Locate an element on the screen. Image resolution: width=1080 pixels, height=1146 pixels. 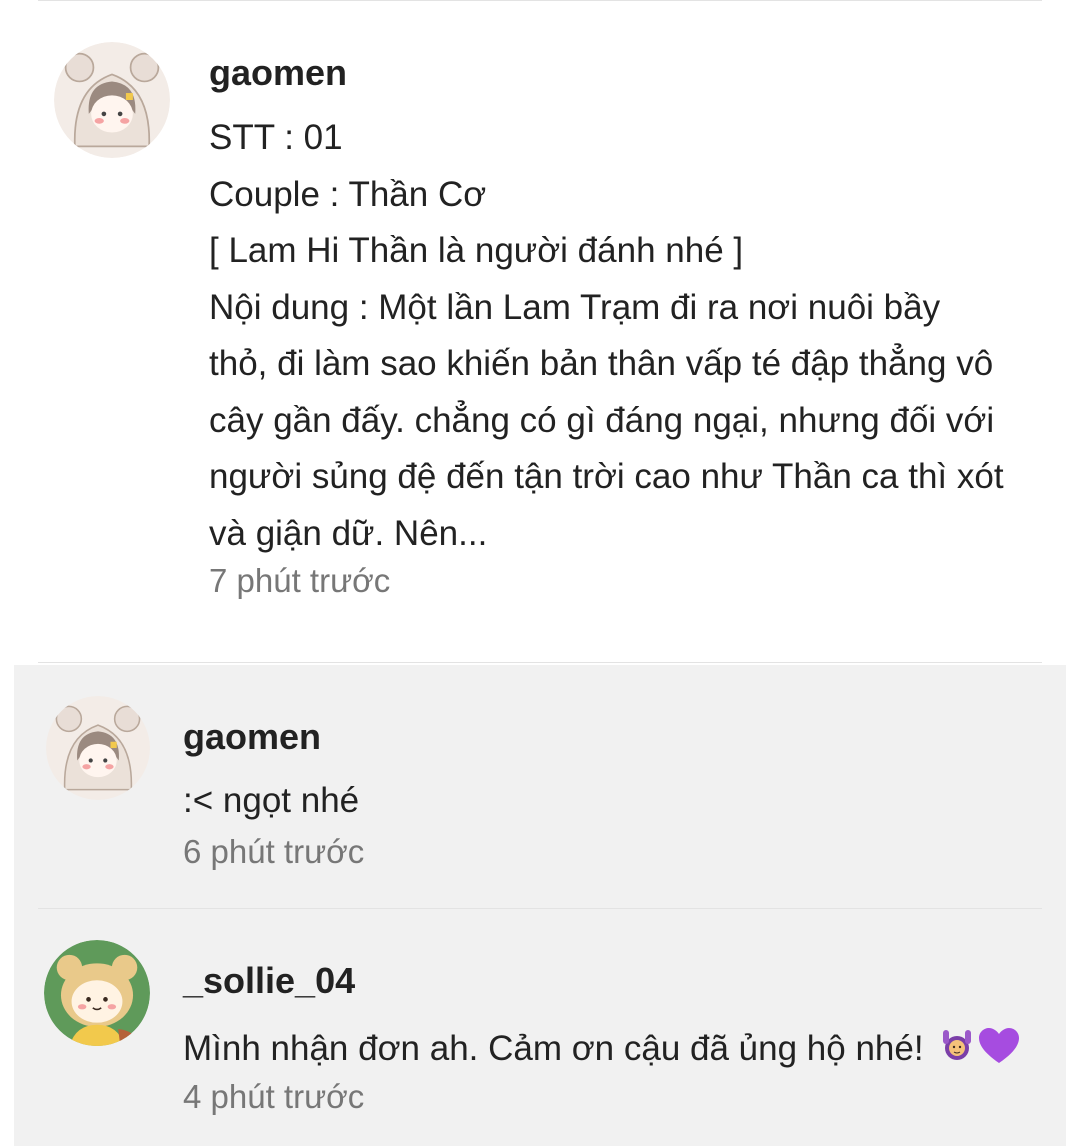
top-divider is located at coordinates (540, 0).